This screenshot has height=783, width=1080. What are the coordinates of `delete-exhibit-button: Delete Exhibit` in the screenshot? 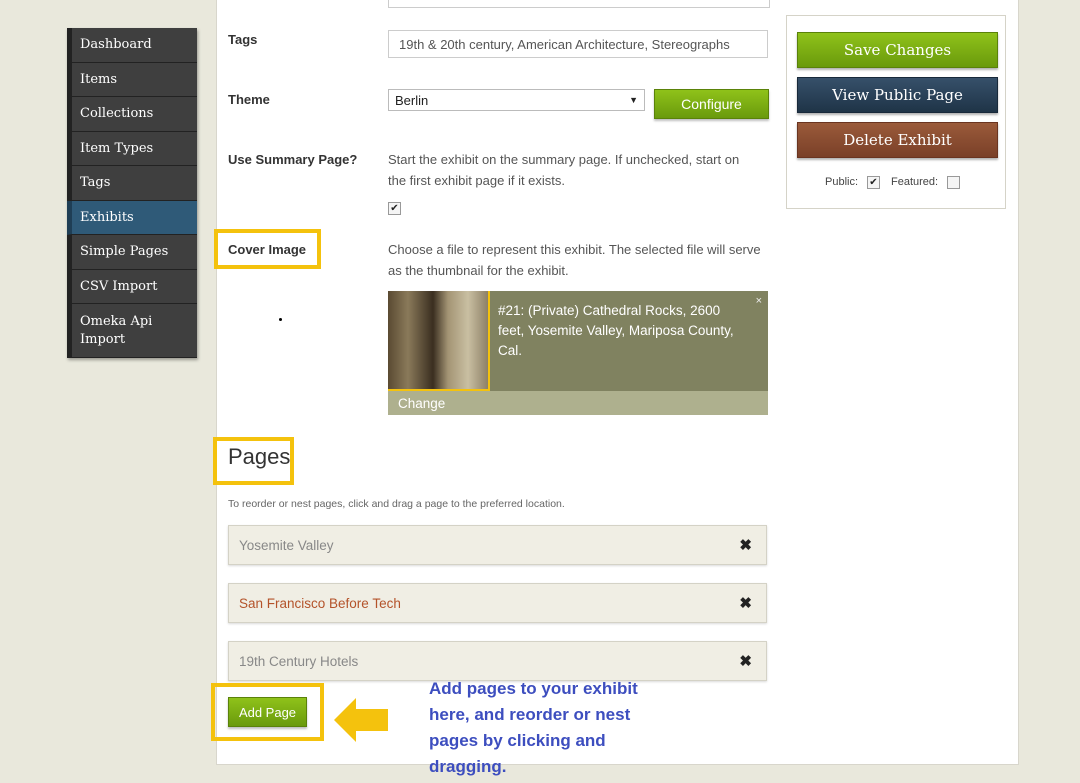 It's located at (897, 140).